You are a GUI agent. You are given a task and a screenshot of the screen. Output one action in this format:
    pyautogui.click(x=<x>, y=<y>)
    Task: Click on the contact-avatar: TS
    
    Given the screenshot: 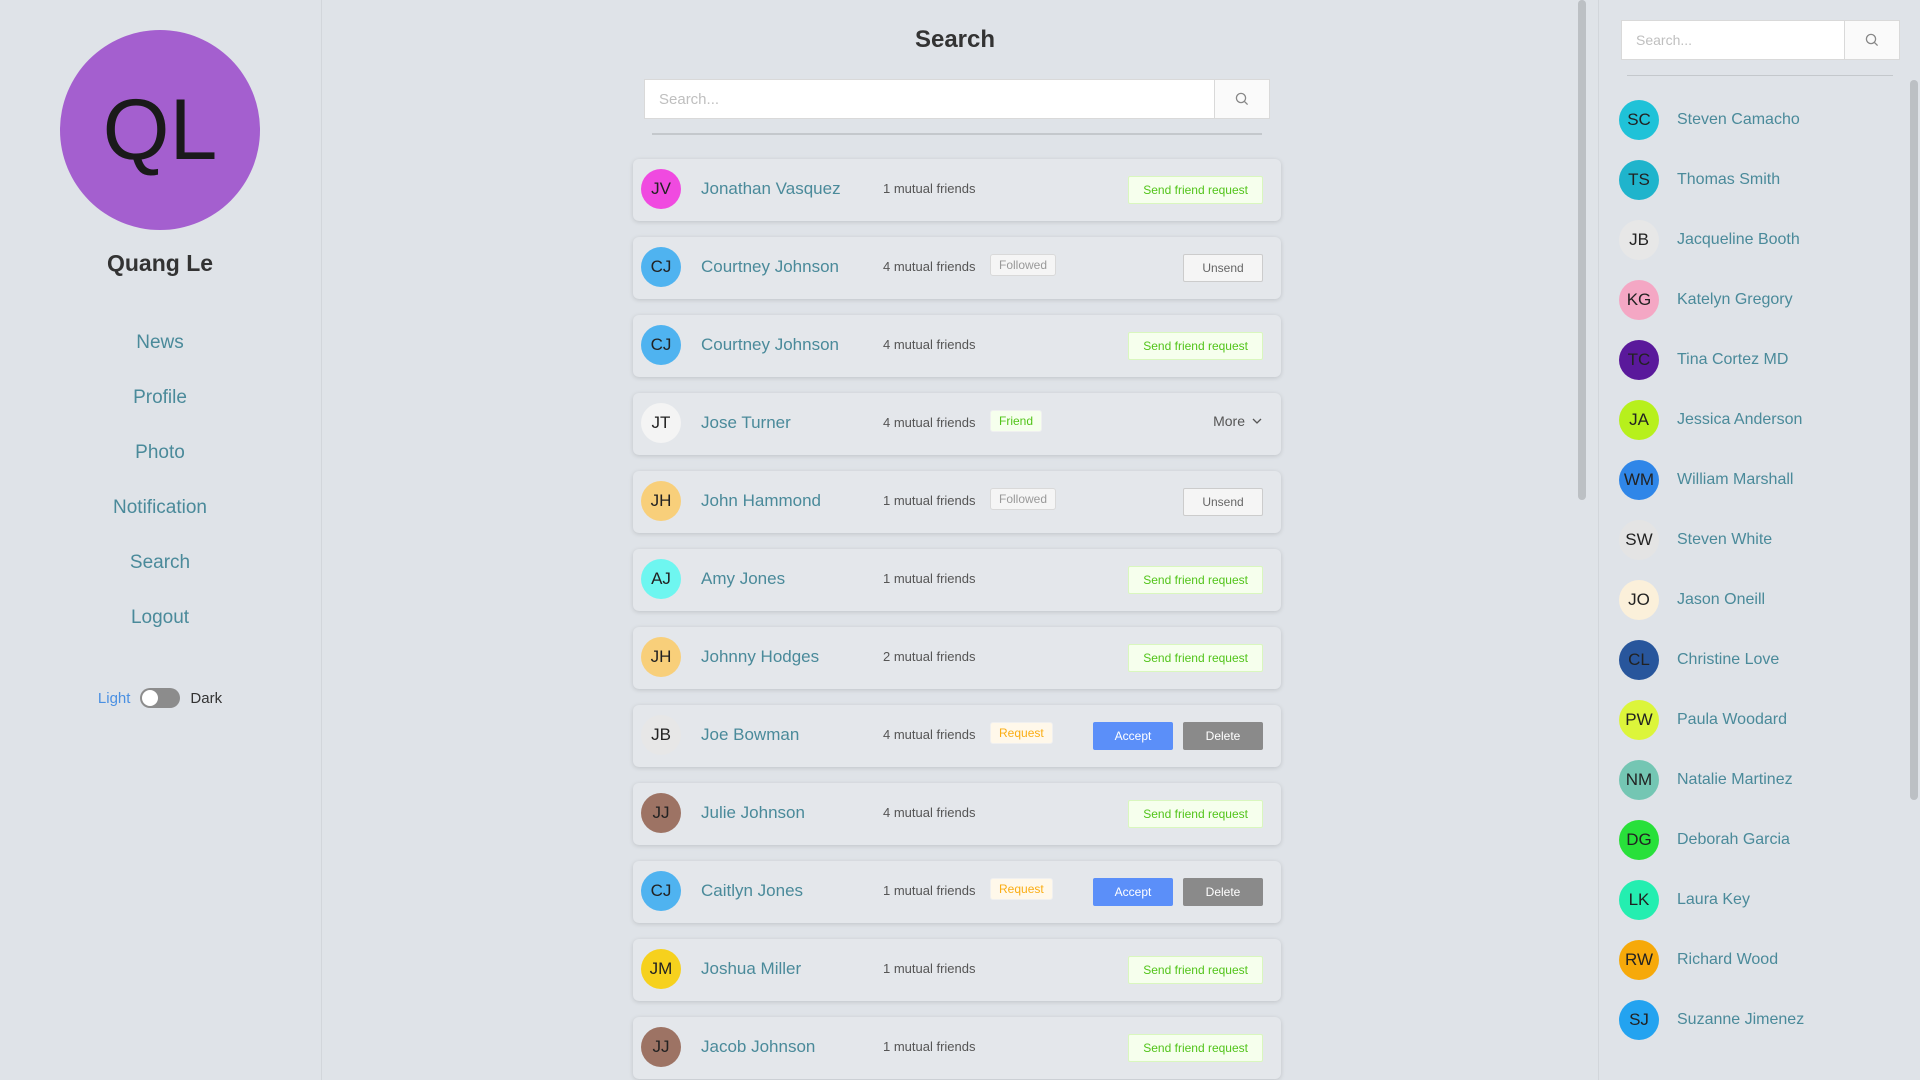 What is the action you would take?
    pyautogui.click(x=1639, y=180)
    